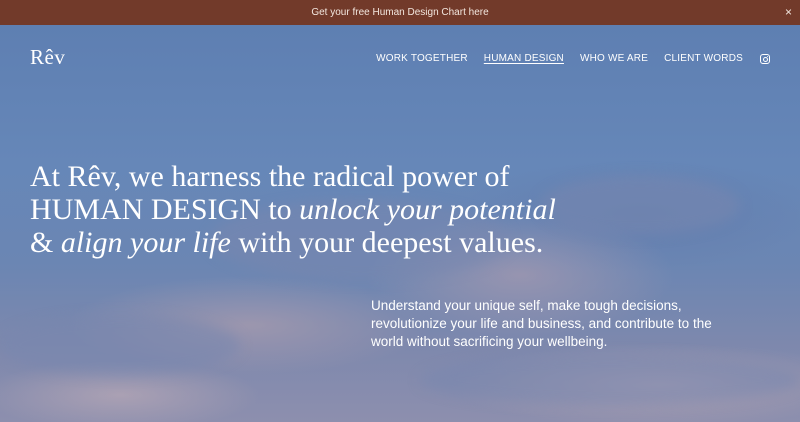 This screenshot has width=800, height=422. Describe the element at coordinates (45, 242) in the screenshot. I see `headline-line-3-lead: &` at that location.